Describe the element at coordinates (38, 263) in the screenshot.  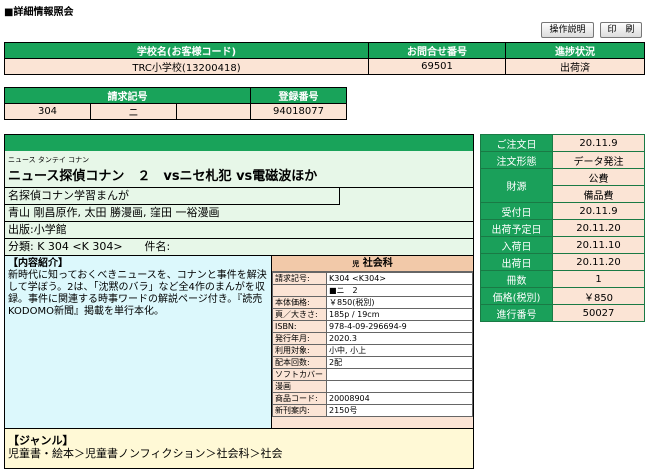
I see `content-label: 【内容紹介】` at that location.